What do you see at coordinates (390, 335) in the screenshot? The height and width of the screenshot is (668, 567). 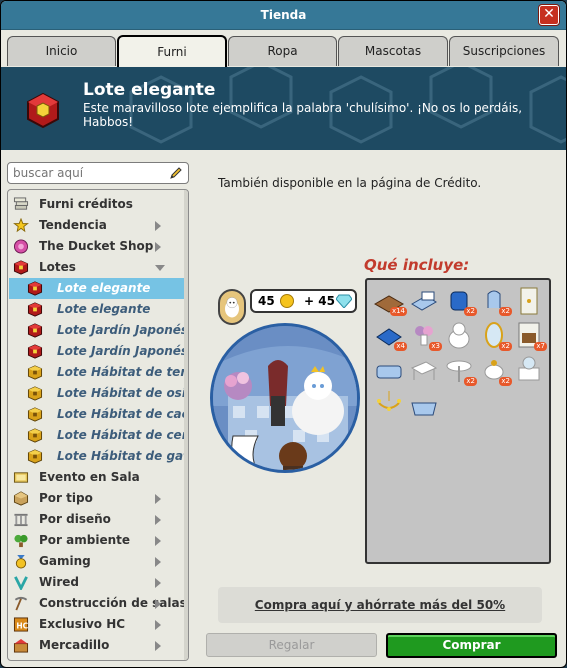 I see `included-item: x4` at bounding box center [390, 335].